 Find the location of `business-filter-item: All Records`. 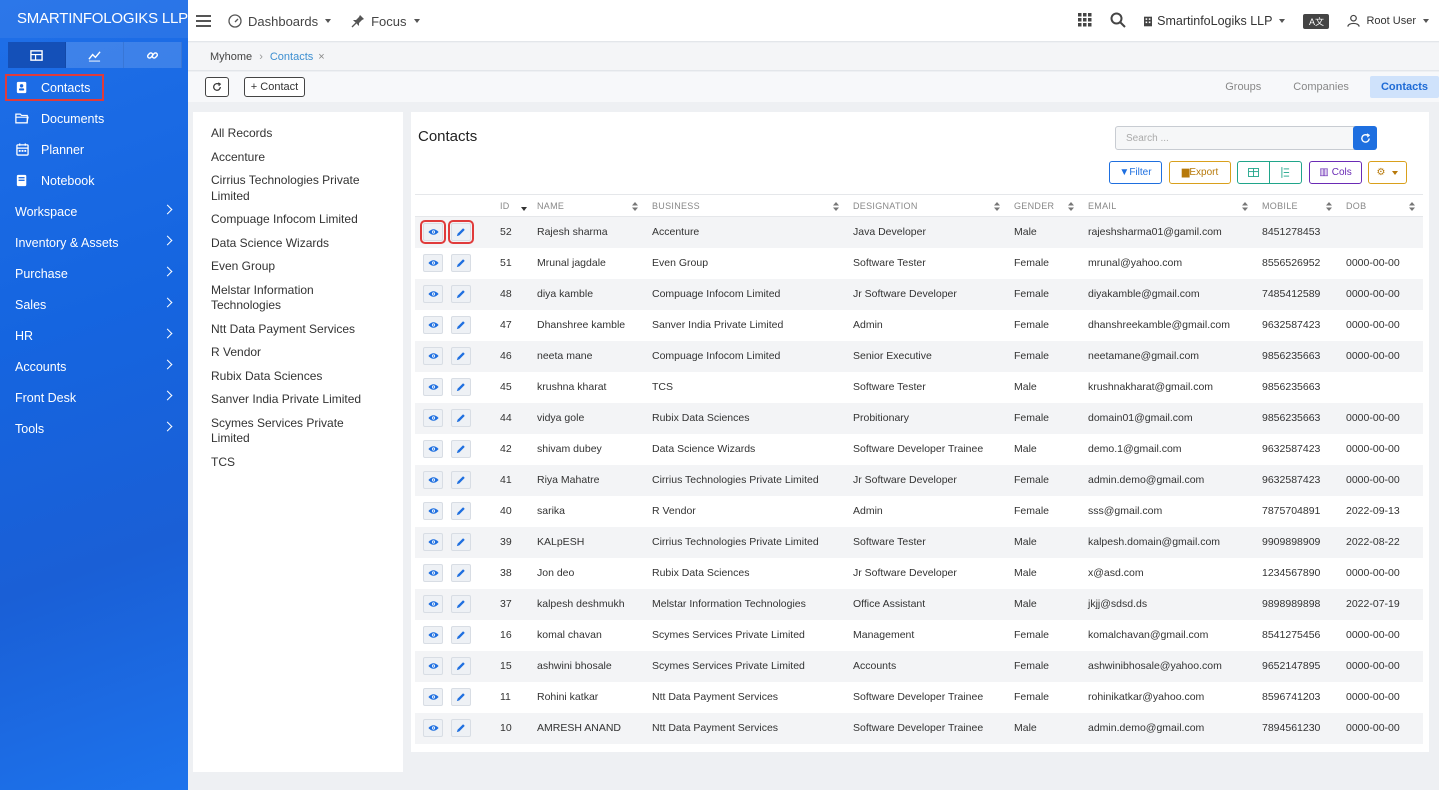

business-filter-item: All Records is located at coordinates (298, 134).